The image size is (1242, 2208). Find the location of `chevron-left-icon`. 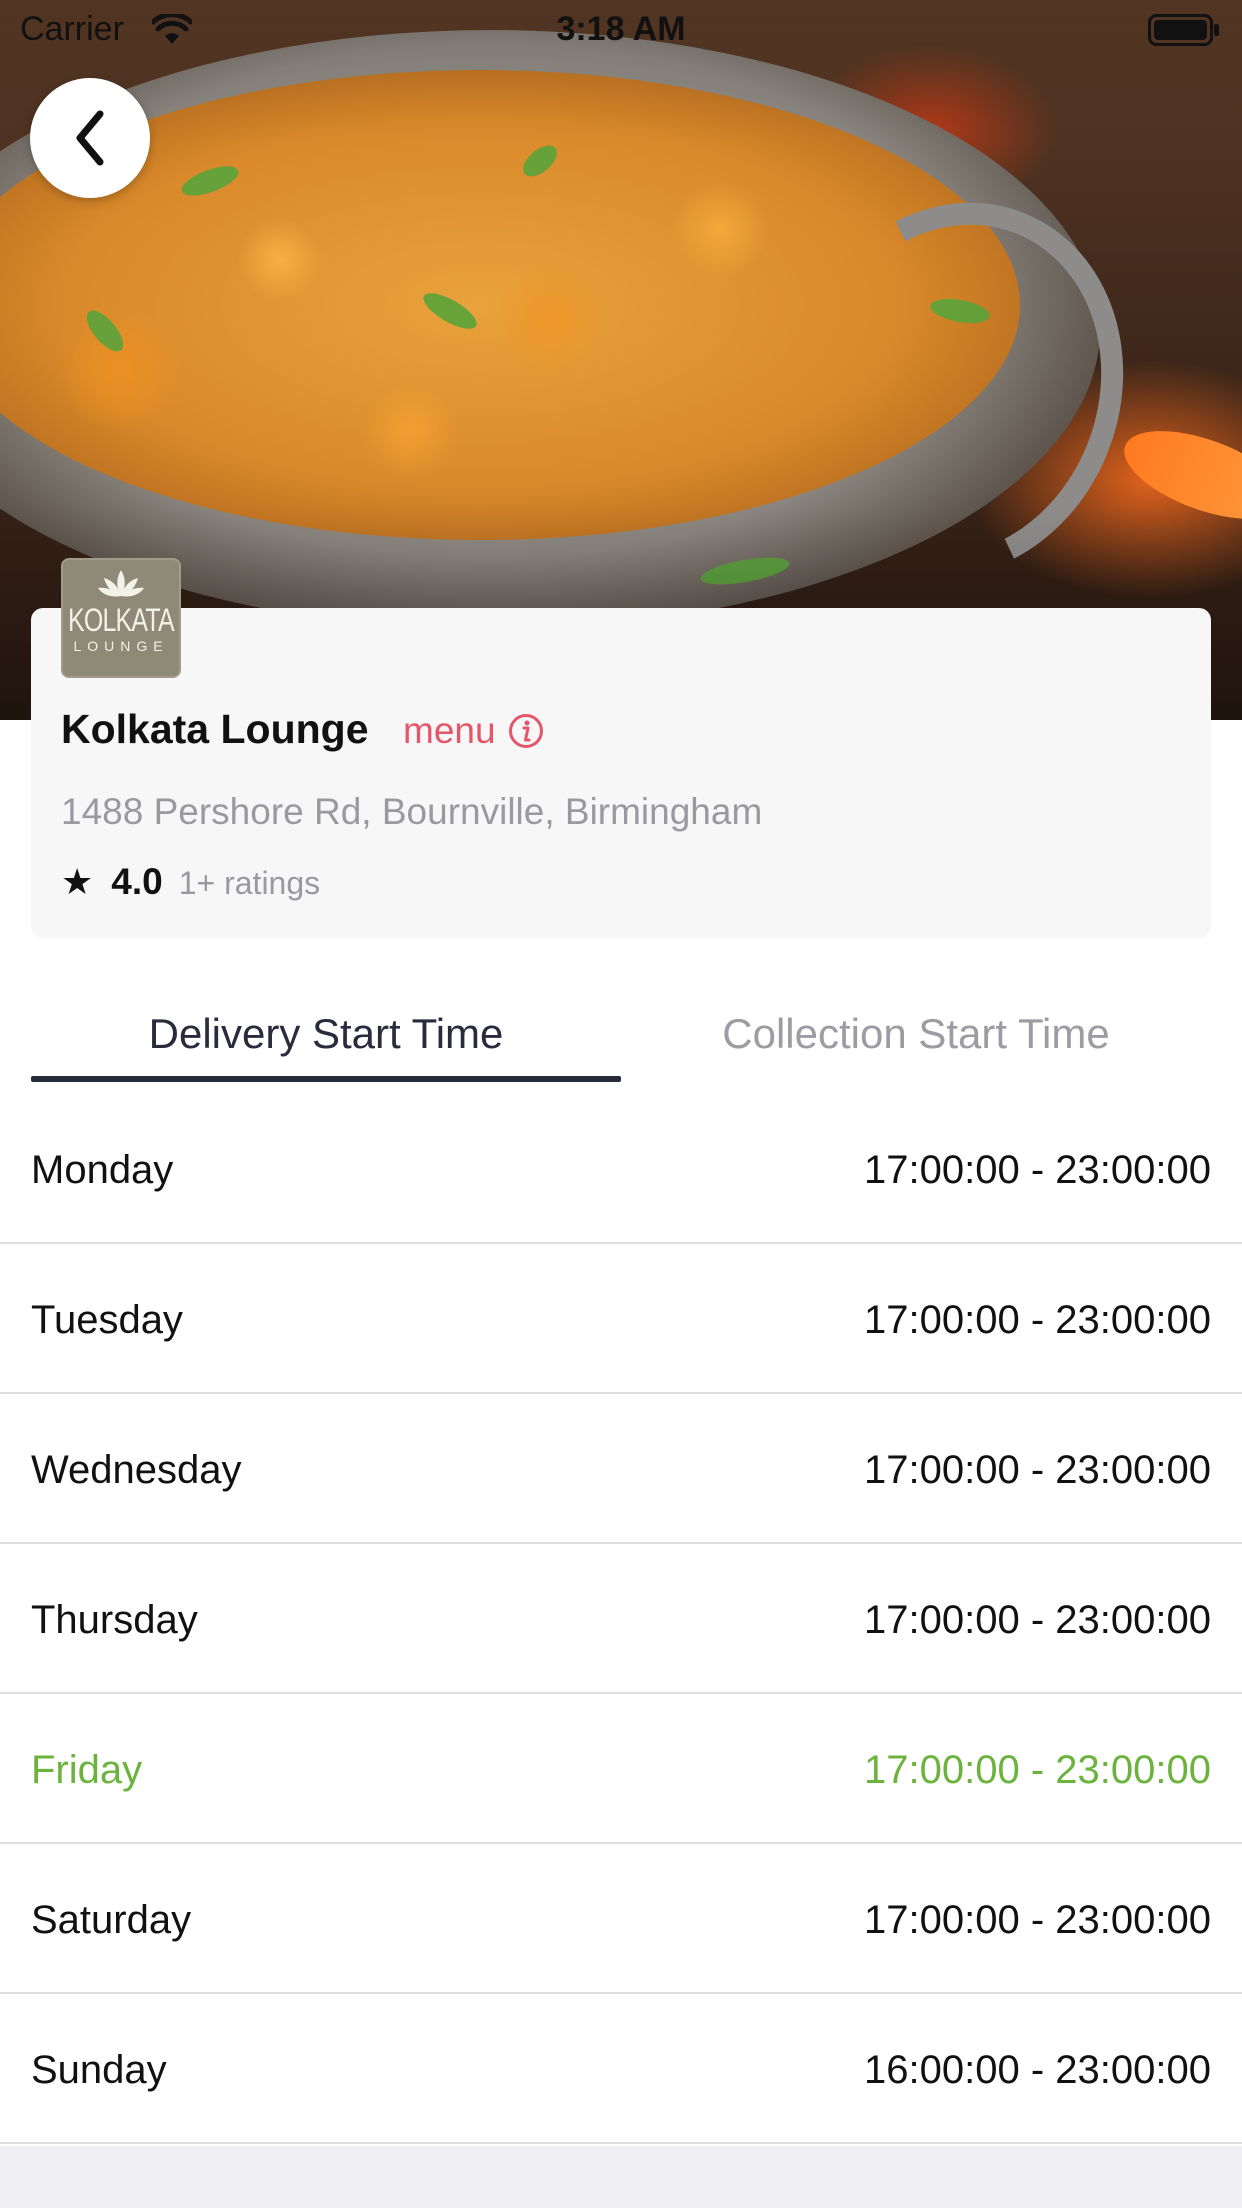

chevron-left-icon is located at coordinates (90, 138).